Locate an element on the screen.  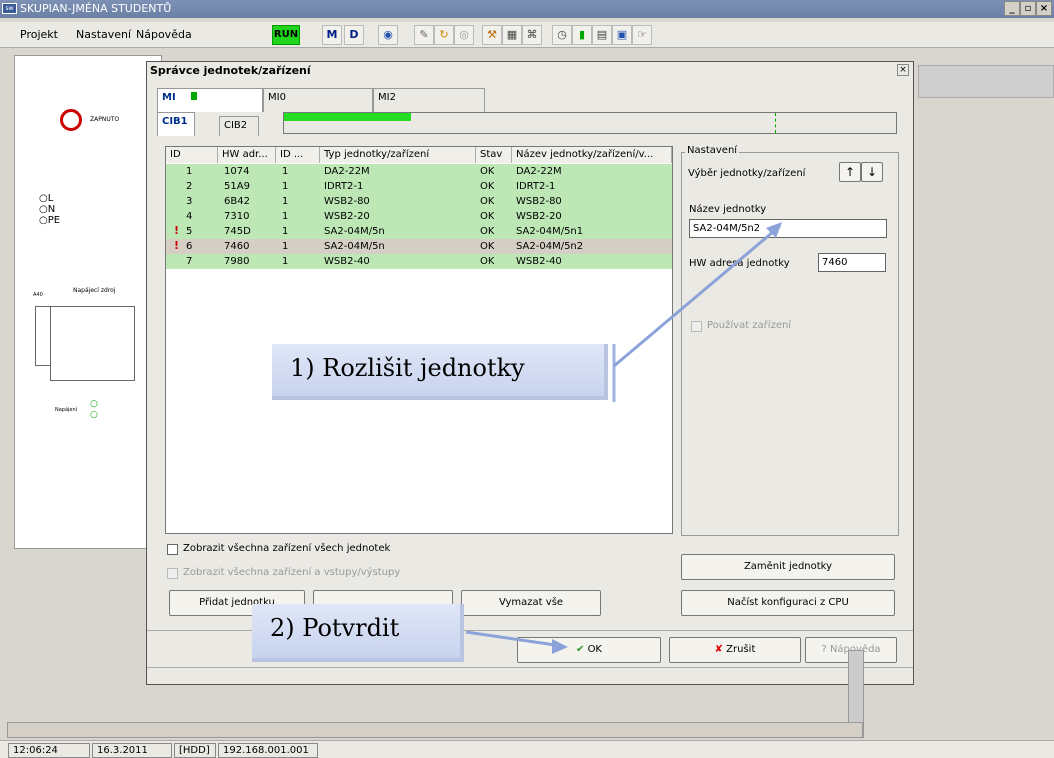
status-ip: 192.168.001.001 is located at coordinates (268, 750).